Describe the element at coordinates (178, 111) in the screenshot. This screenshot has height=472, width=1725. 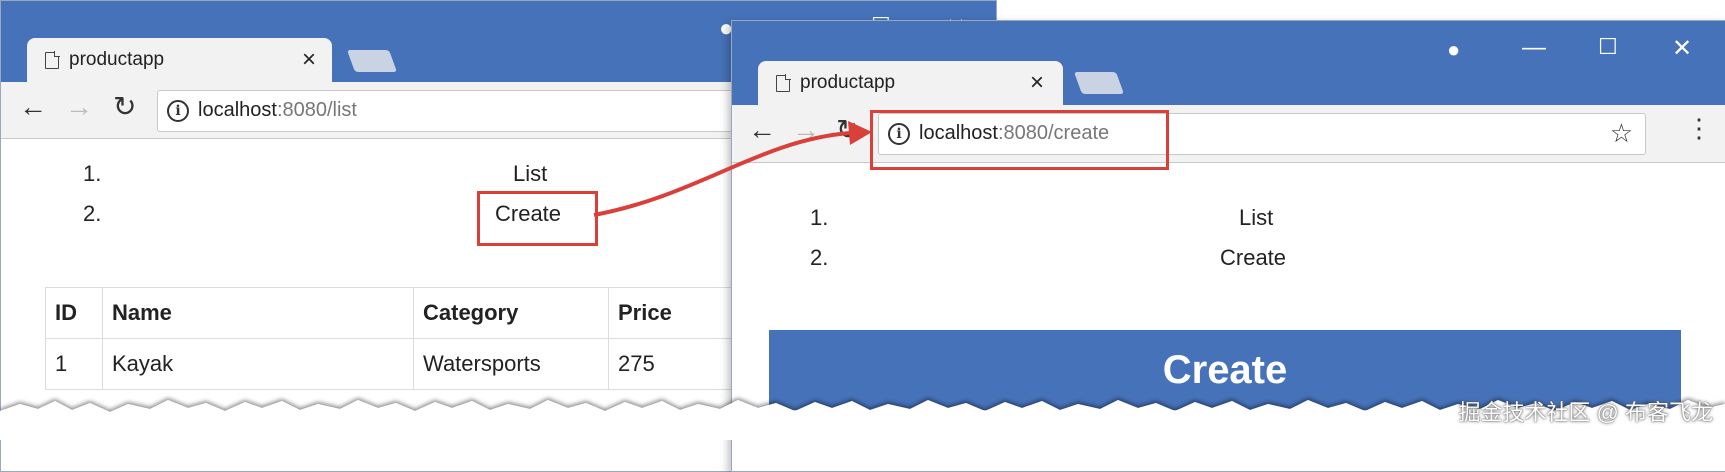
I see `info-icon: i` at that location.